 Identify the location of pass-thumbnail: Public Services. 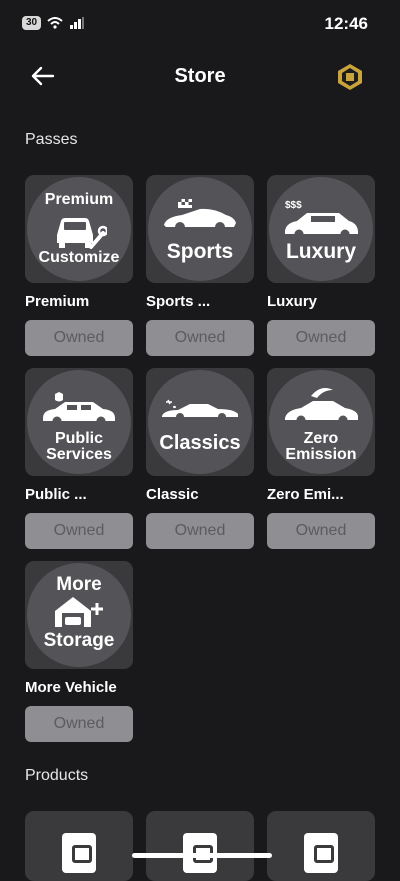
(79, 422).